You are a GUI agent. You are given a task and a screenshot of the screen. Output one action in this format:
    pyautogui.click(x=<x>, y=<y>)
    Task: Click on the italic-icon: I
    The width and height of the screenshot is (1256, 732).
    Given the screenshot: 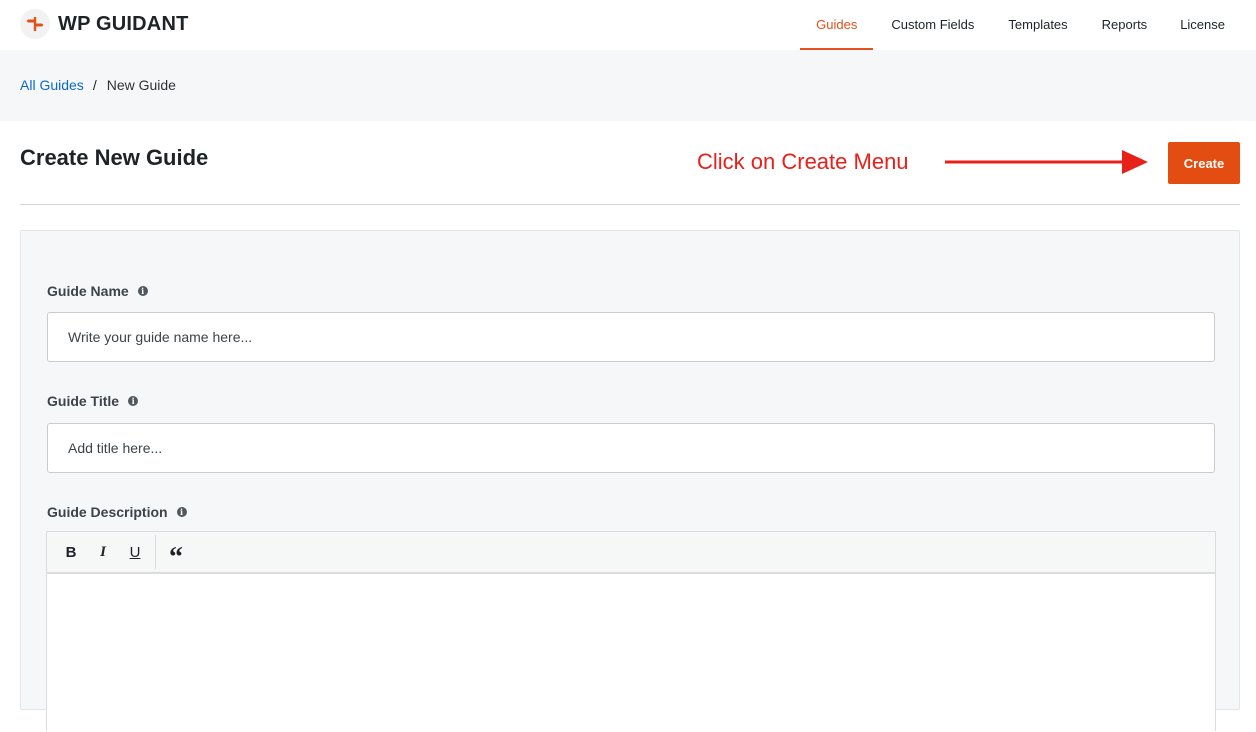 What is the action you would take?
    pyautogui.click(x=103, y=552)
    